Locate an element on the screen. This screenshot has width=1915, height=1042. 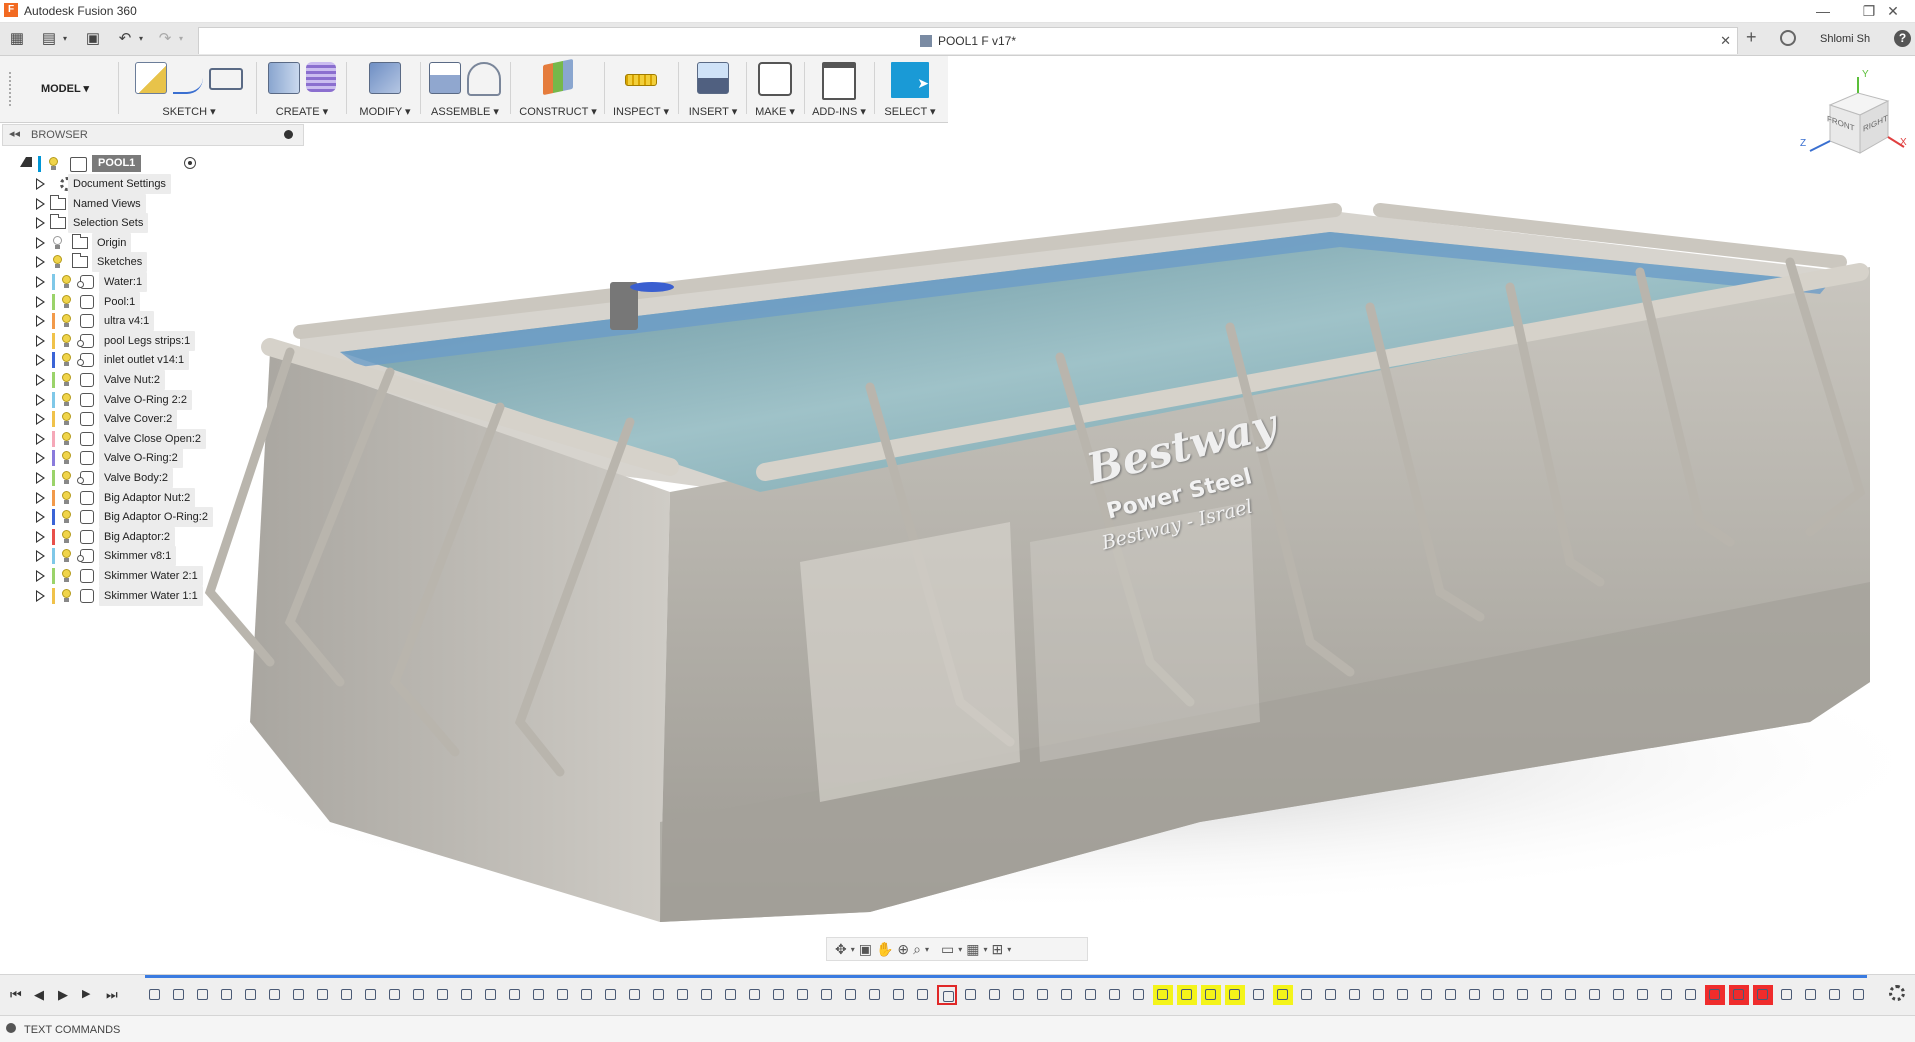
close-window-button: ✕ is located at coordinates (1892, 11).